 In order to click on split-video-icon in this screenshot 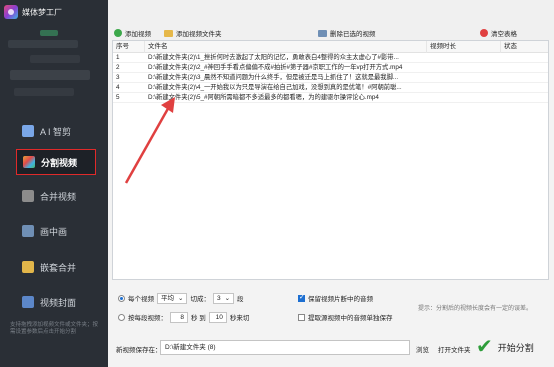, I will do `click(29, 162)`.